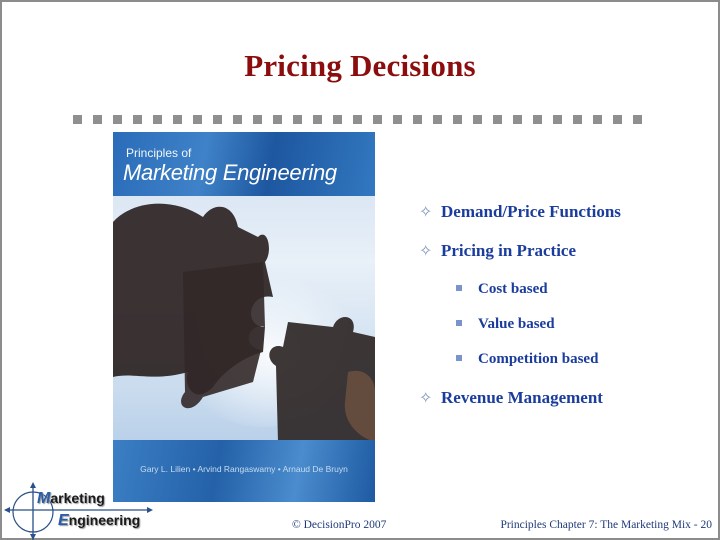 The width and height of the screenshot is (720, 540). I want to click on sub-bullet-item: Value based, so click(505, 324).